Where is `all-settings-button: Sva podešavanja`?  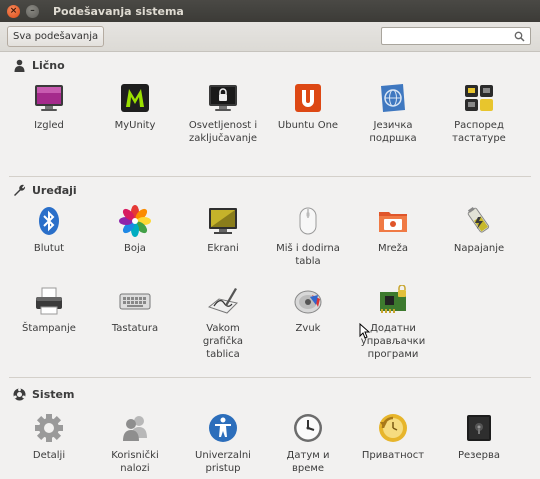 all-settings-button: Sva podešavanja is located at coordinates (56, 36).